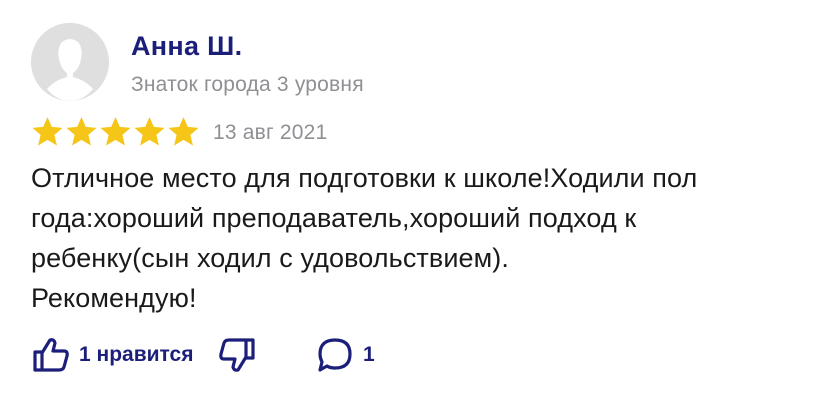  I want to click on comment-count: 1, so click(369, 354).